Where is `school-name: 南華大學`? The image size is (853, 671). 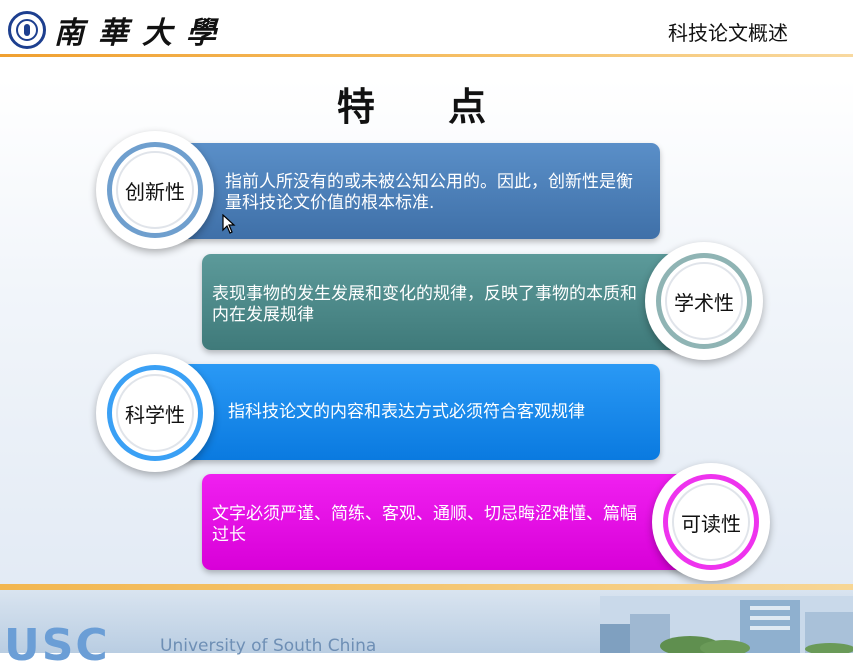
school-name: 南華大學 is located at coordinates (142, 33).